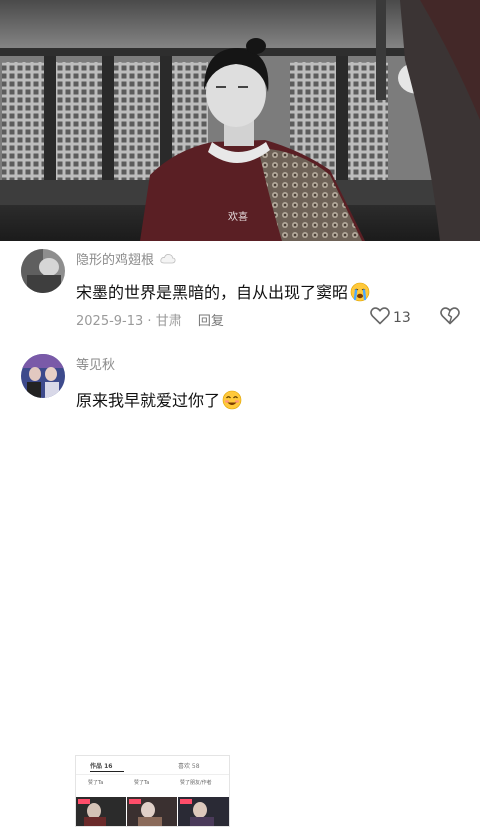 This screenshot has width=480, height=827. Describe the element at coordinates (110, 321) in the screenshot. I see `comment-date: 2025-9-13` at that location.